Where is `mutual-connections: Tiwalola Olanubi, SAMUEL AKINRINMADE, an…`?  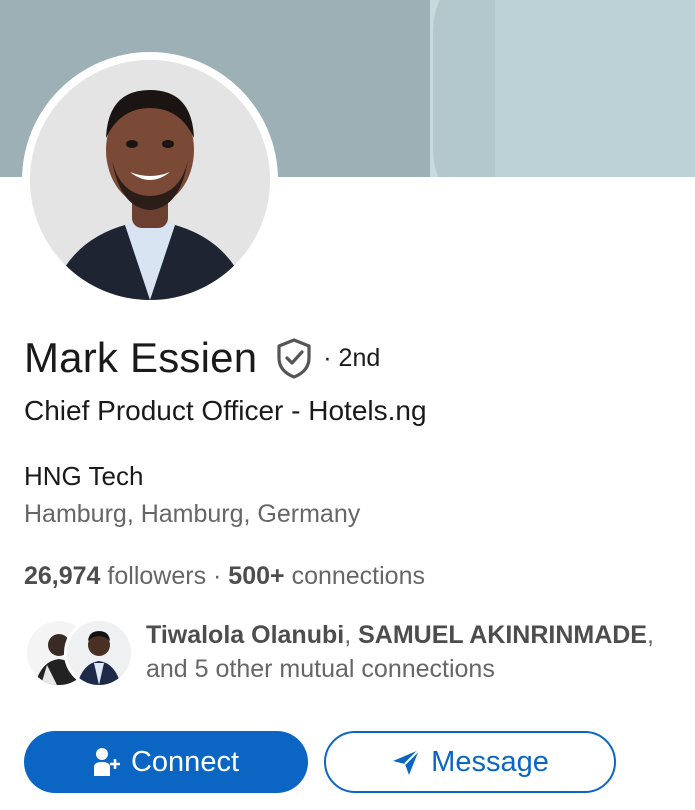
mutual-connections: Tiwalola Olanubi, SAMUEL AKINRINMADE, an… is located at coordinates (355, 653).